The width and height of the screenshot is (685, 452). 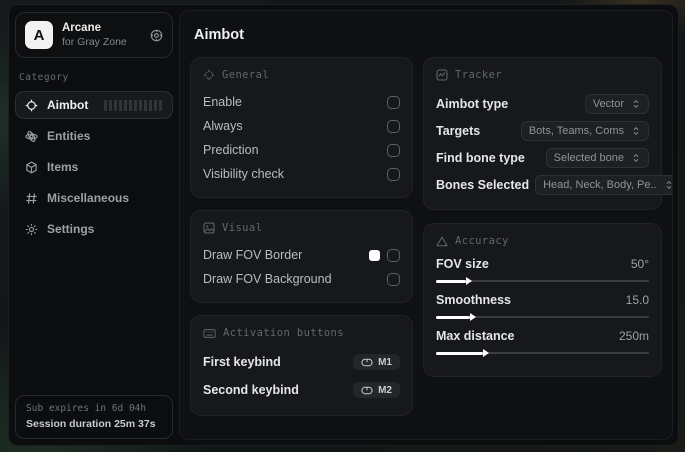 What do you see at coordinates (251, 390) in the screenshot?
I see `keybind-label: Second keybind` at bounding box center [251, 390].